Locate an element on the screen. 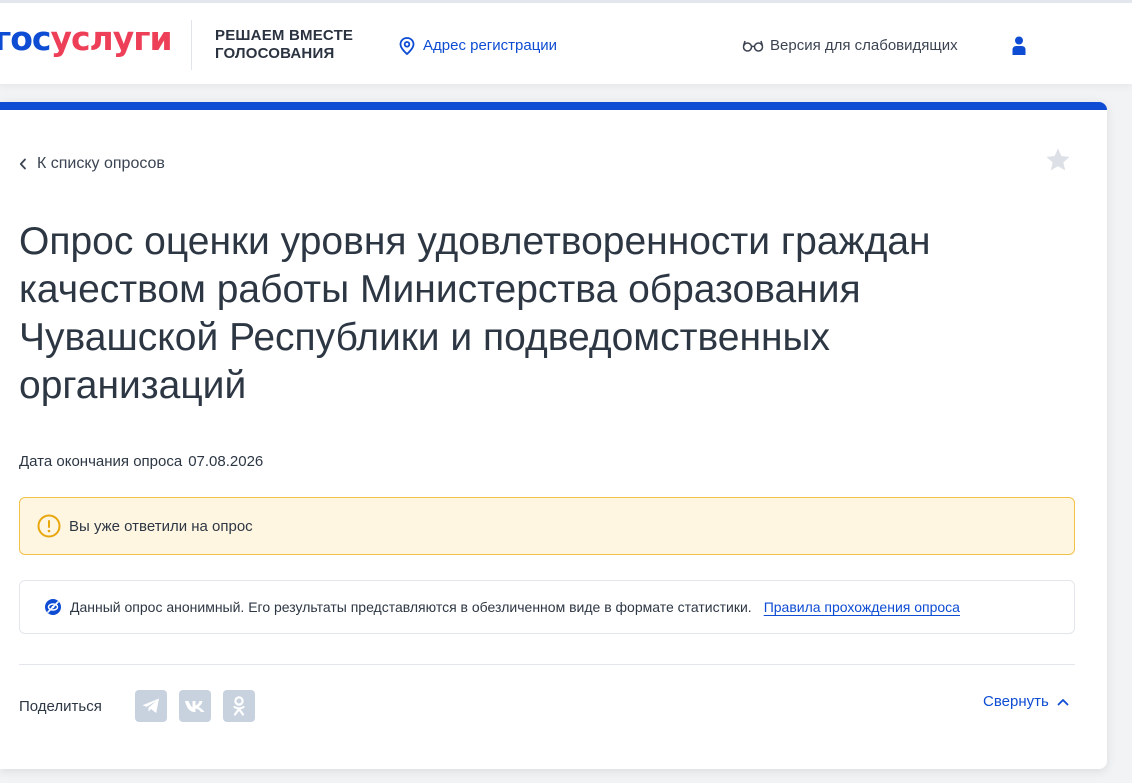  project-name-line-2: ГОЛОСОВАНИЯ is located at coordinates (275, 53).